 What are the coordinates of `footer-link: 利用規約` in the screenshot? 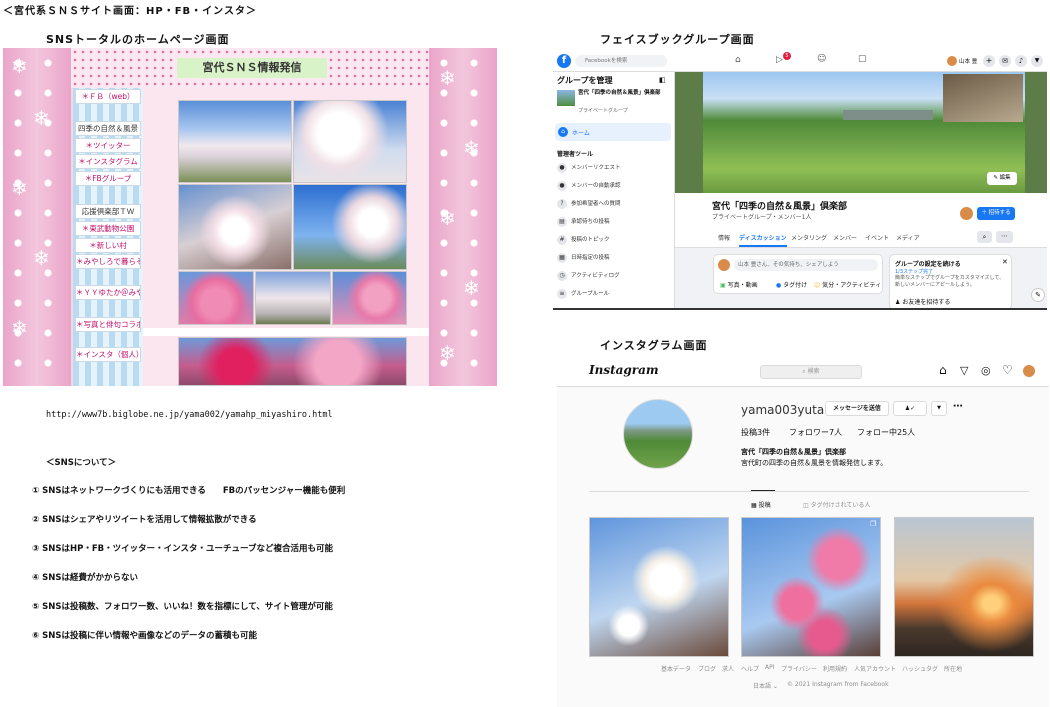 It's located at (835, 668).